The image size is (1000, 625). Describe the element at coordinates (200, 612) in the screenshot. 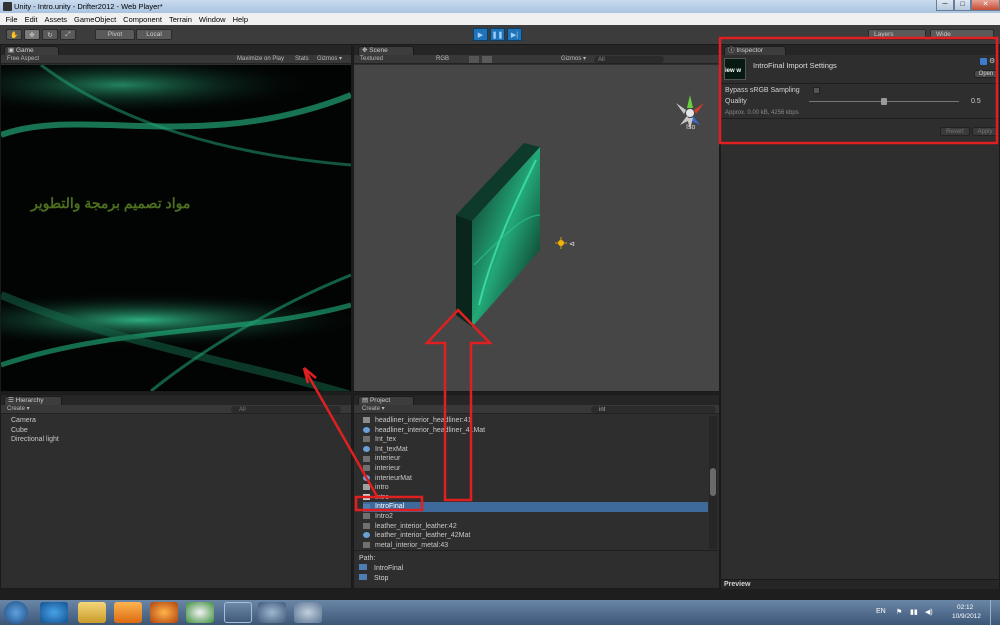

I see `chrome-icon` at that location.